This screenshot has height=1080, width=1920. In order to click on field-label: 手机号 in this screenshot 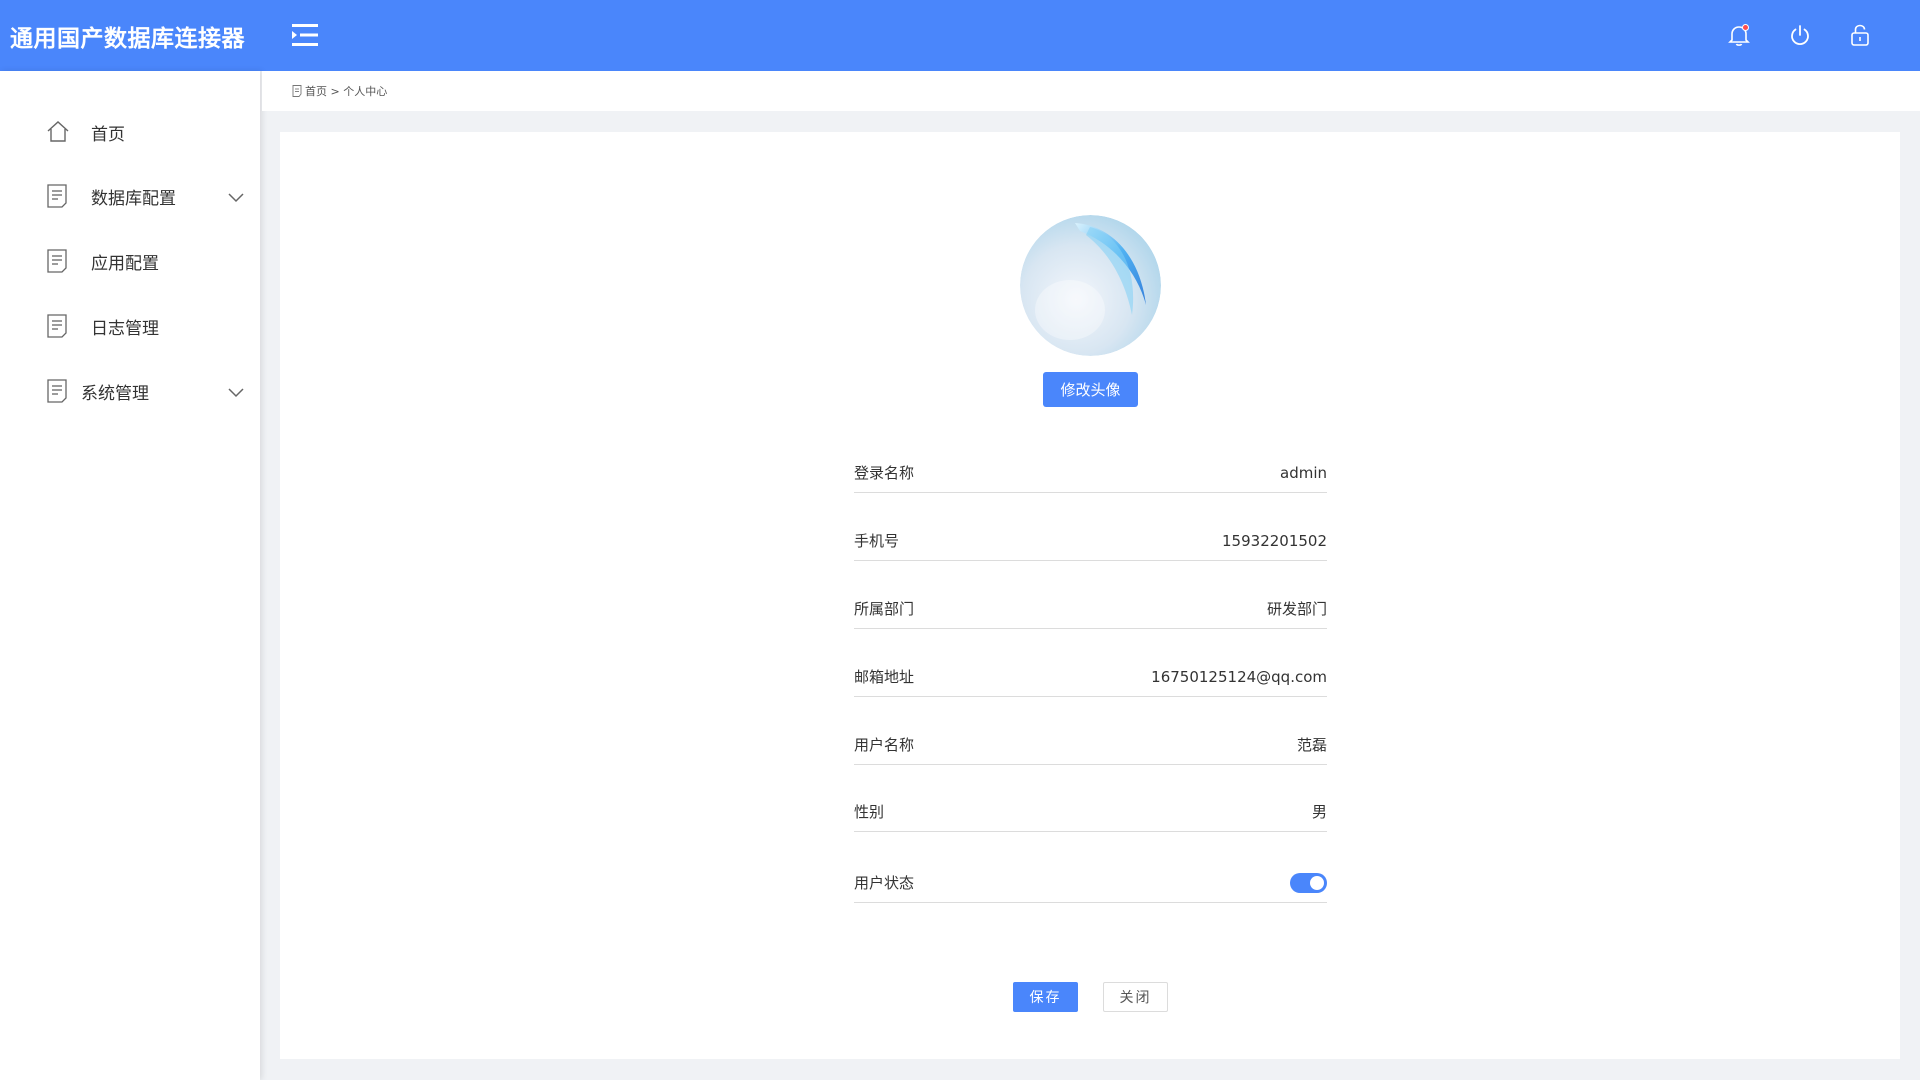, I will do `click(877, 541)`.